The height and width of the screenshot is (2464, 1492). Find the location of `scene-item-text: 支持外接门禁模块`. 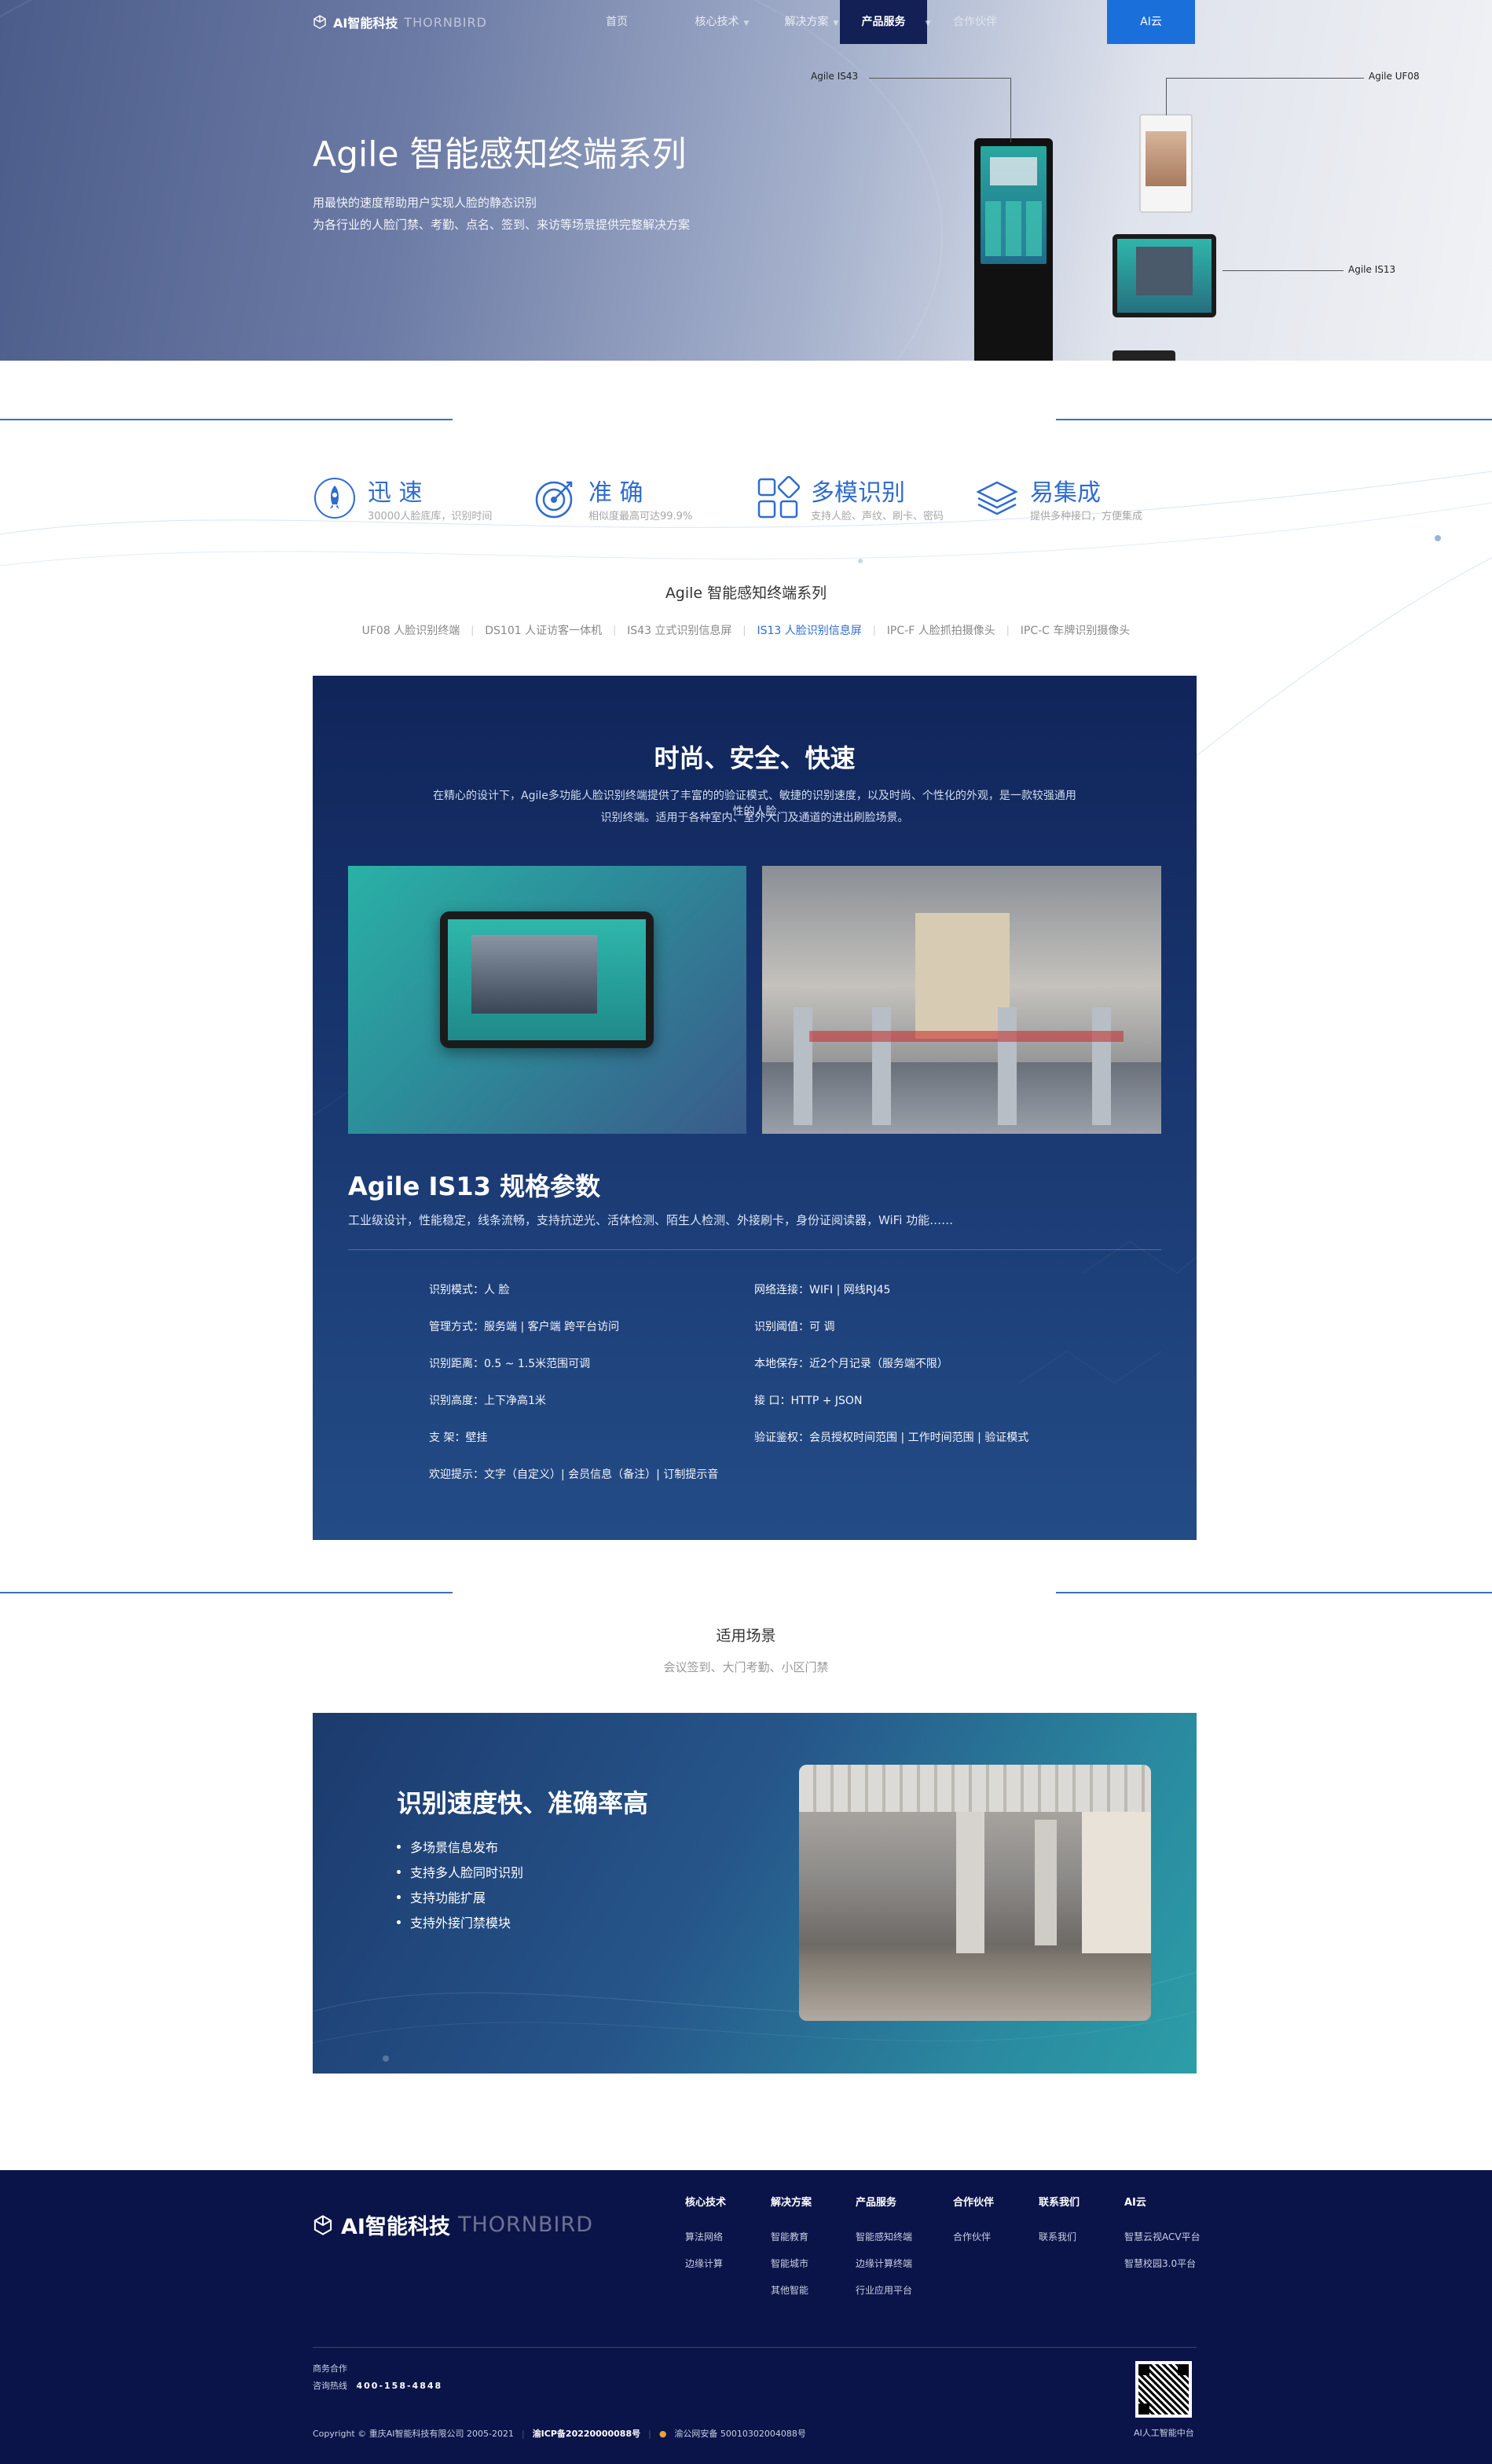

scene-item-text: 支持外接门禁模块 is located at coordinates (460, 1923).